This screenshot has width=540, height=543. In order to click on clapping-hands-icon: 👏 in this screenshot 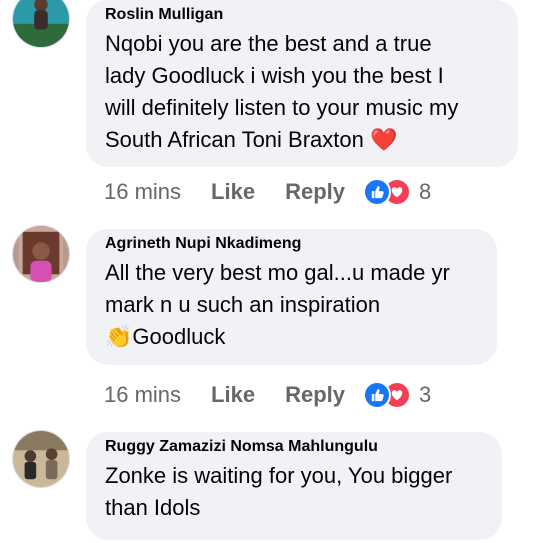, I will do `click(119, 336)`.